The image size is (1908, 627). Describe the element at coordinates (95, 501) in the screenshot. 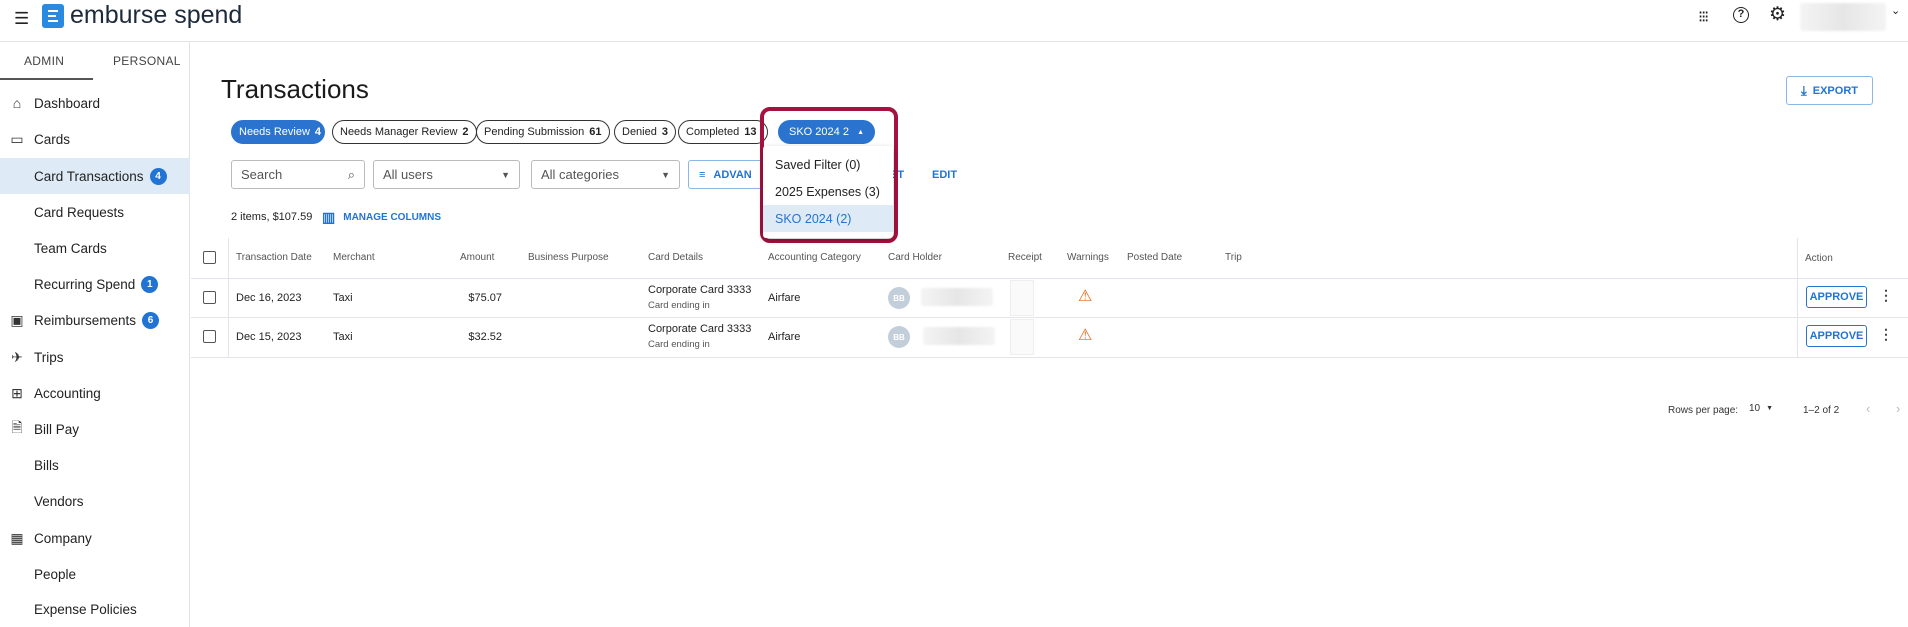

I see `sidebar-item-vendors: Vendors` at that location.